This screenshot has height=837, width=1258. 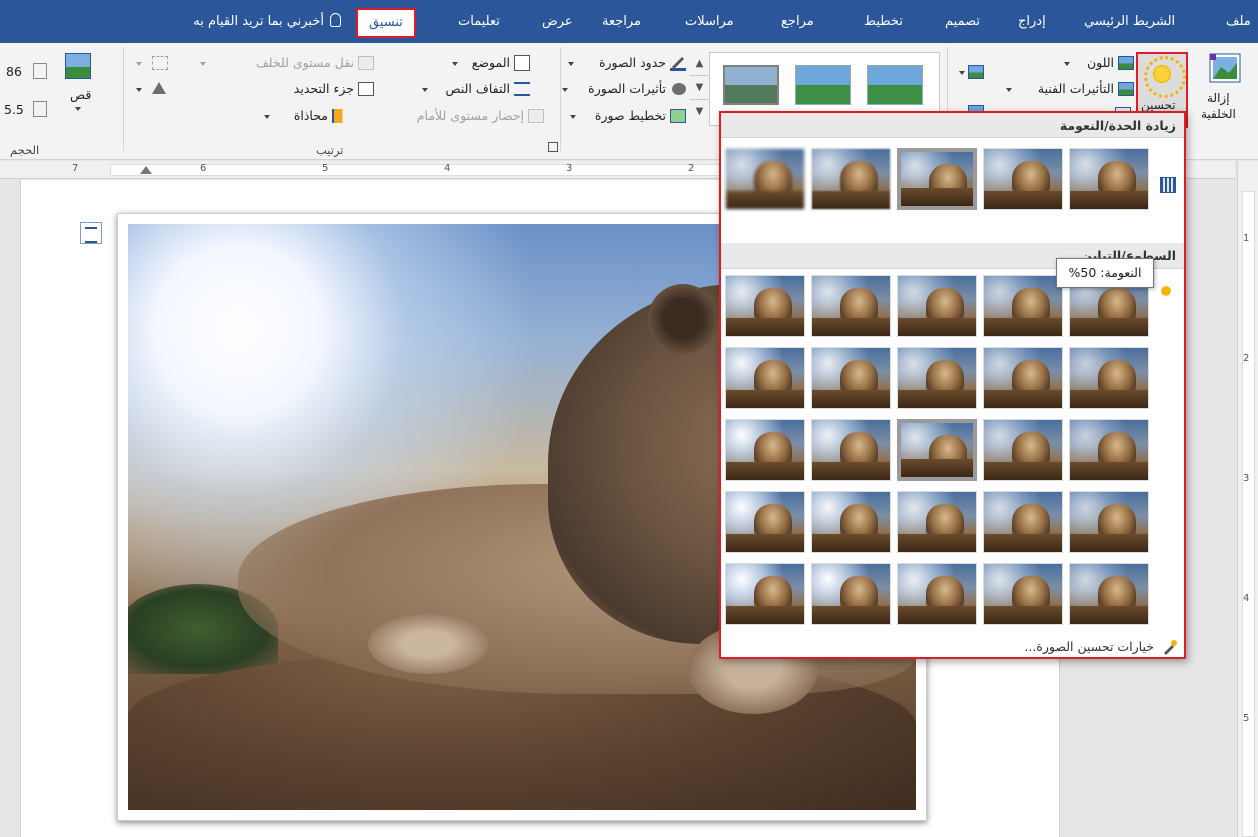 What do you see at coordinates (626, 64) in the screenshot?
I see `picture-border-button: حدود الصورة` at bounding box center [626, 64].